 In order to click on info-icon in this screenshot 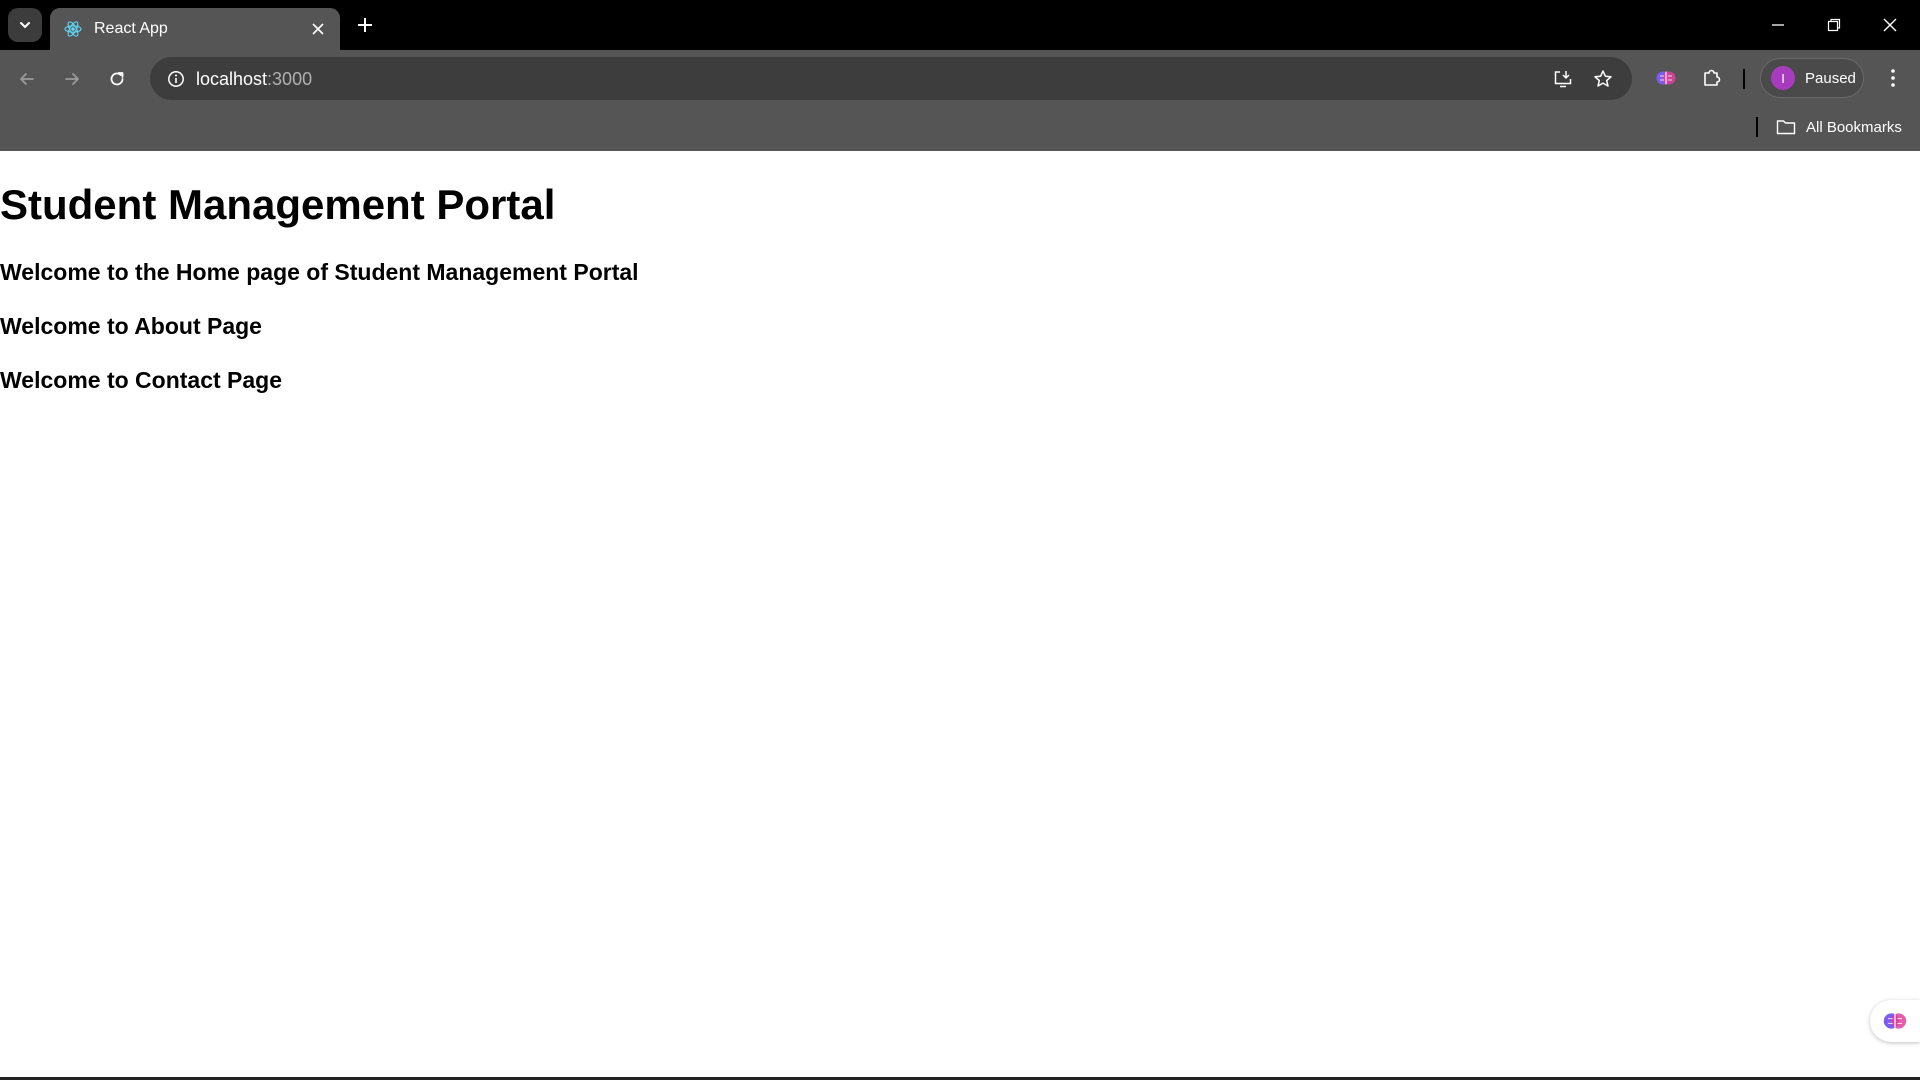, I will do `click(176, 79)`.